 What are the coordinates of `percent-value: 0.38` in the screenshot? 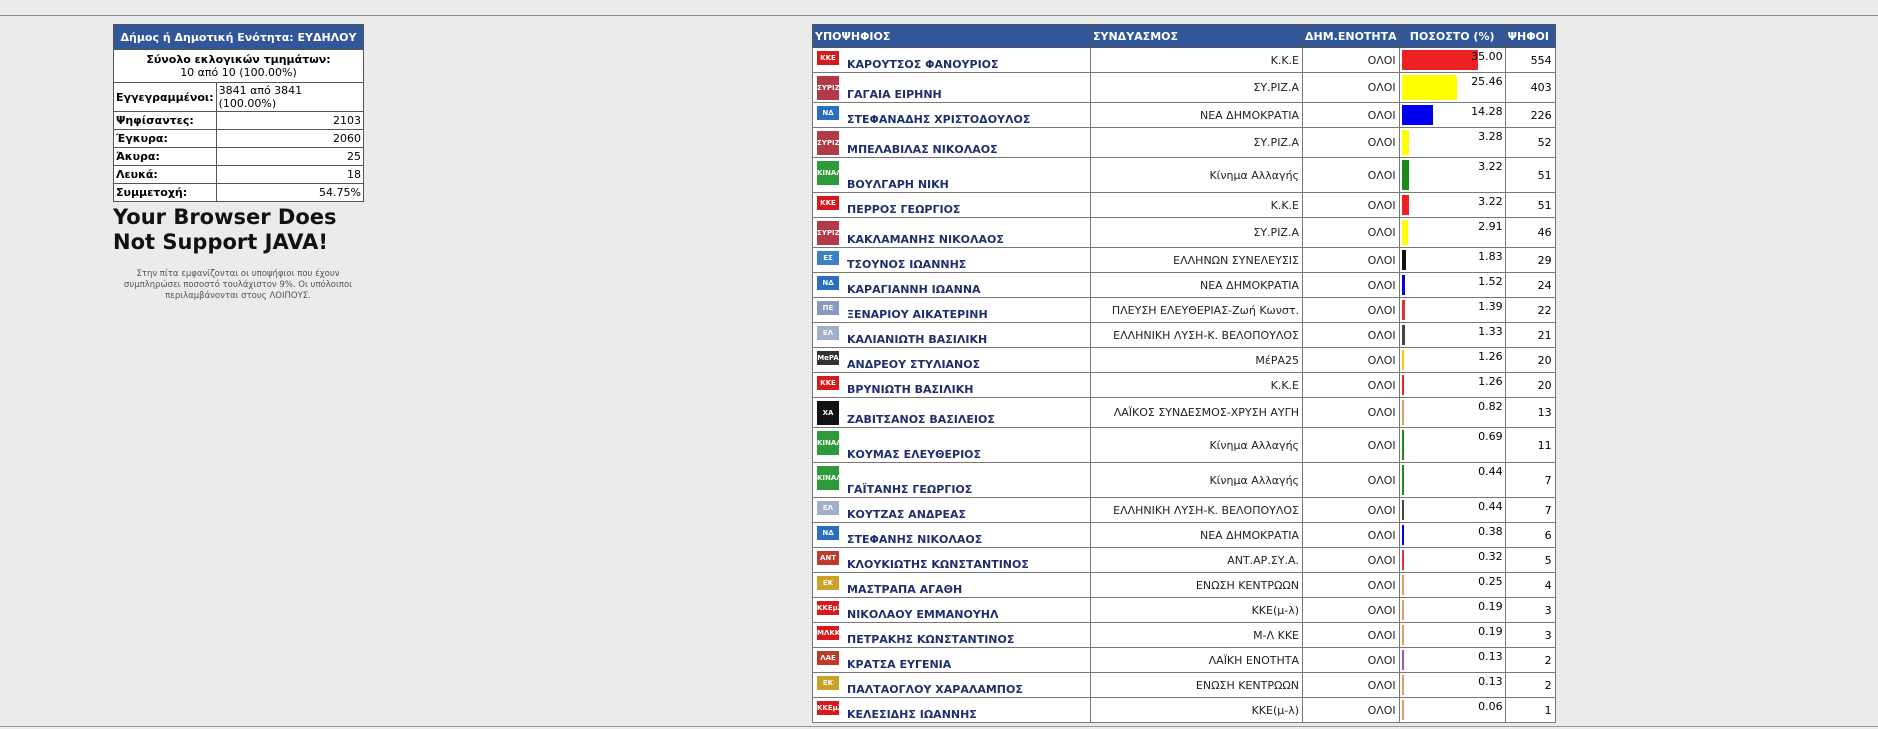 It's located at (1490, 531).